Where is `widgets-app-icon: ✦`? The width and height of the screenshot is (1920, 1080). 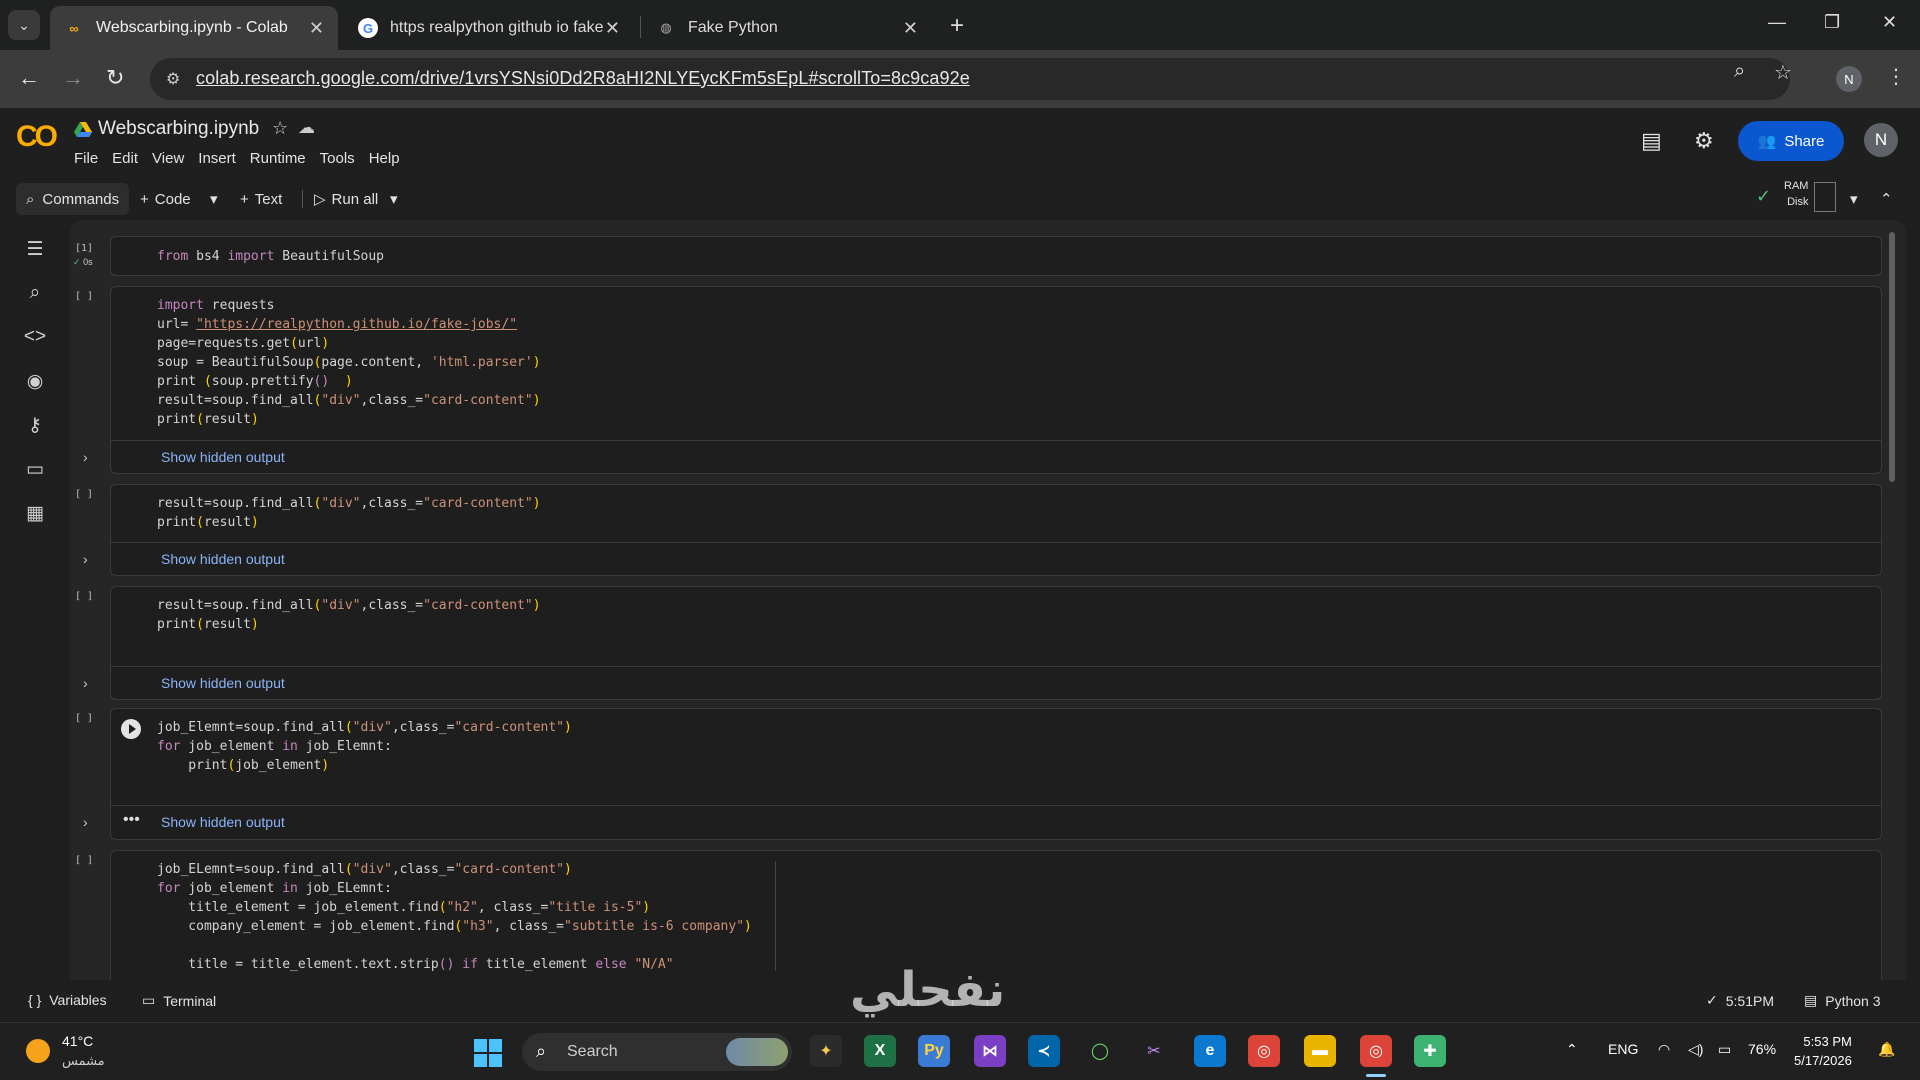 widgets-app-icon: ✦ is located at coordinates (826, 1051).